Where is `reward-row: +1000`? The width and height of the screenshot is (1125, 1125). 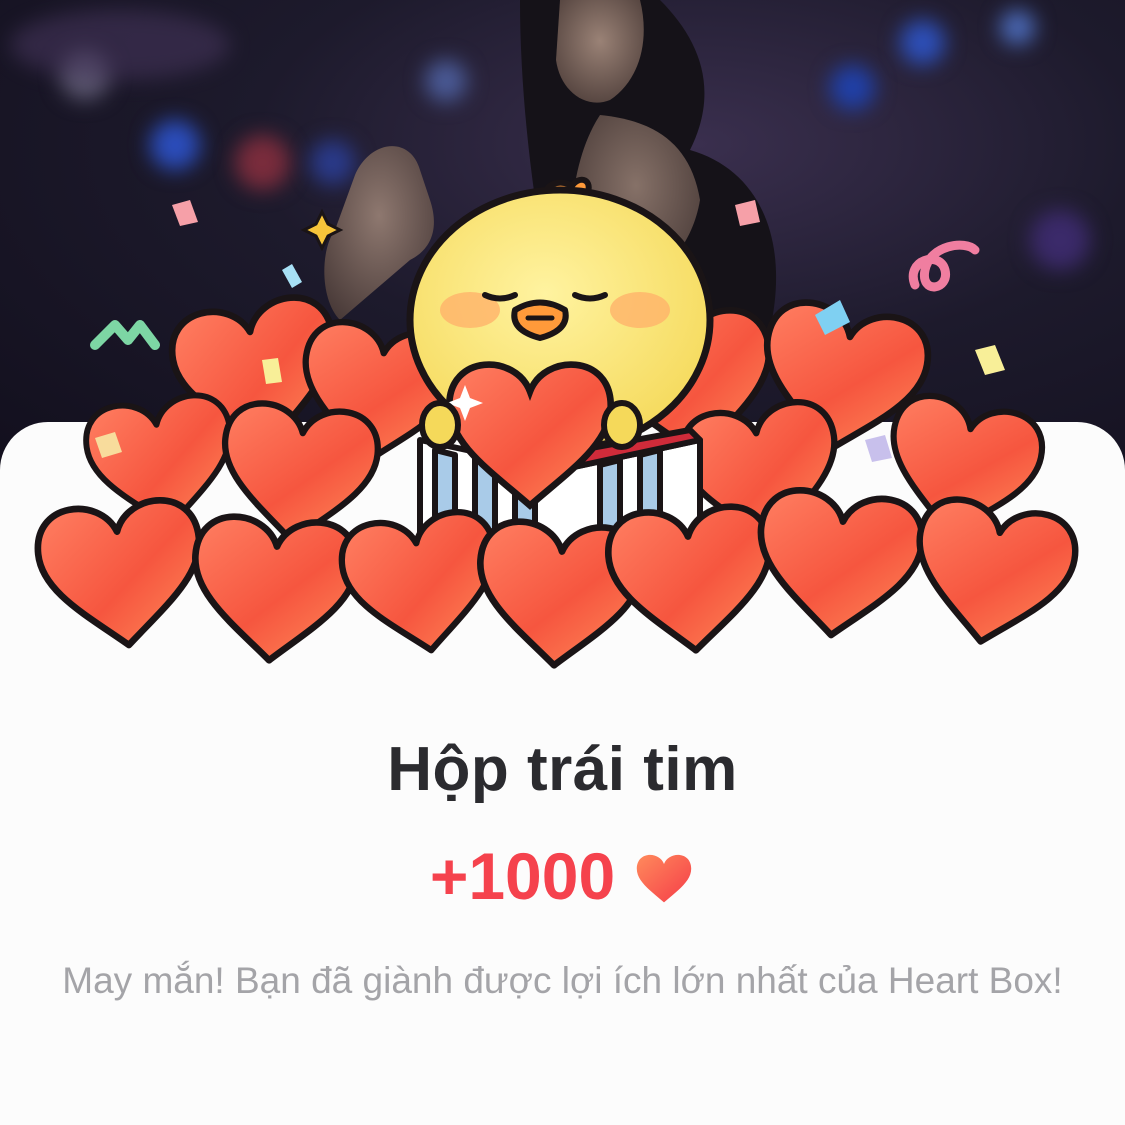
reward-row: +1000 is located at coordinates (562, 876).